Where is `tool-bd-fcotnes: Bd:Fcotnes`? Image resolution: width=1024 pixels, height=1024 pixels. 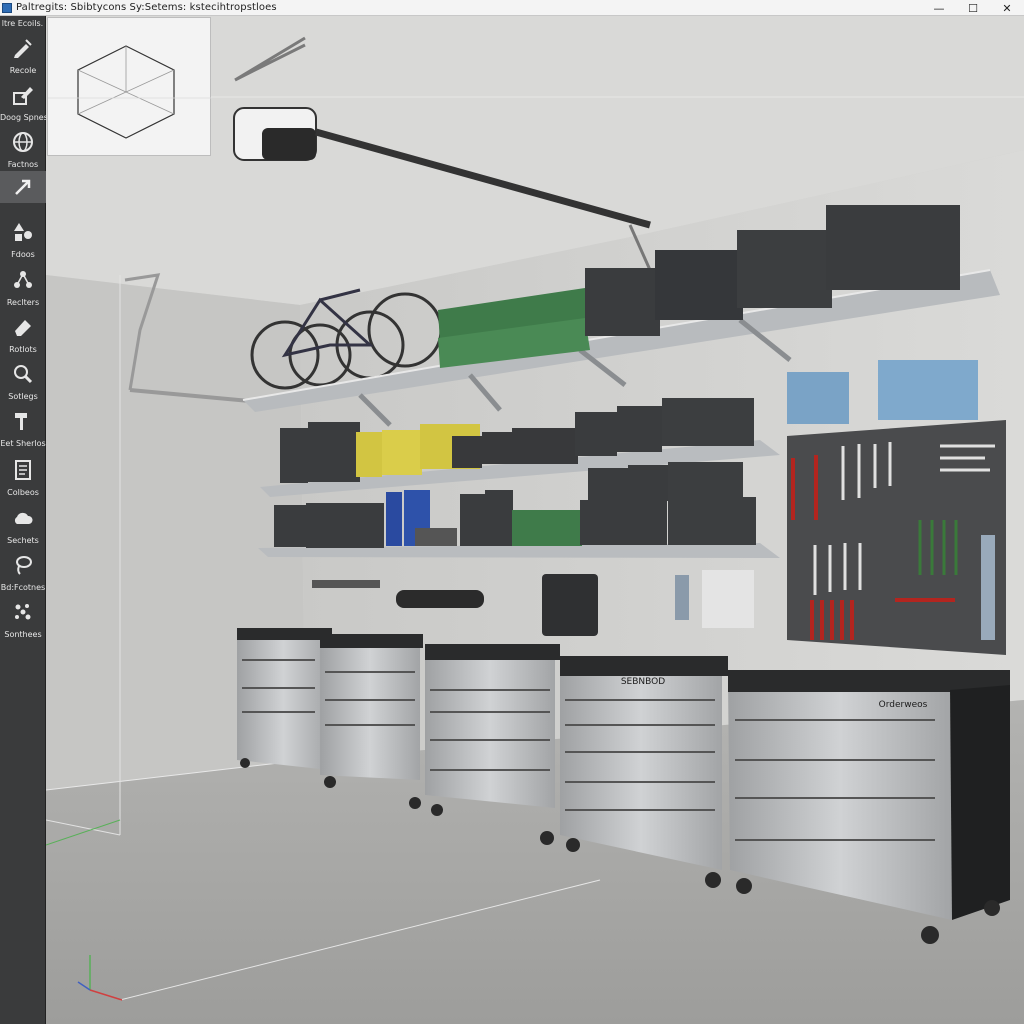 tool-bd-fcotnes: Bd:Fcotnes is located at coordinates (23, 572).